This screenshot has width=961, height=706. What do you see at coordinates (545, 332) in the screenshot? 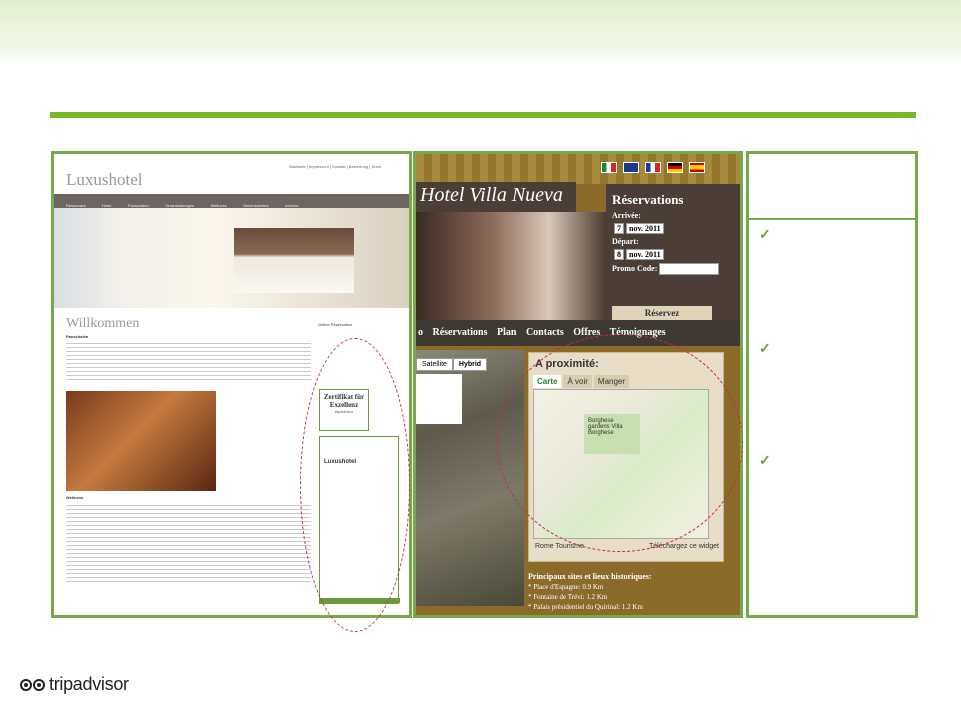
I see `nav-item: Contacts` at bounding box center [545, 332].